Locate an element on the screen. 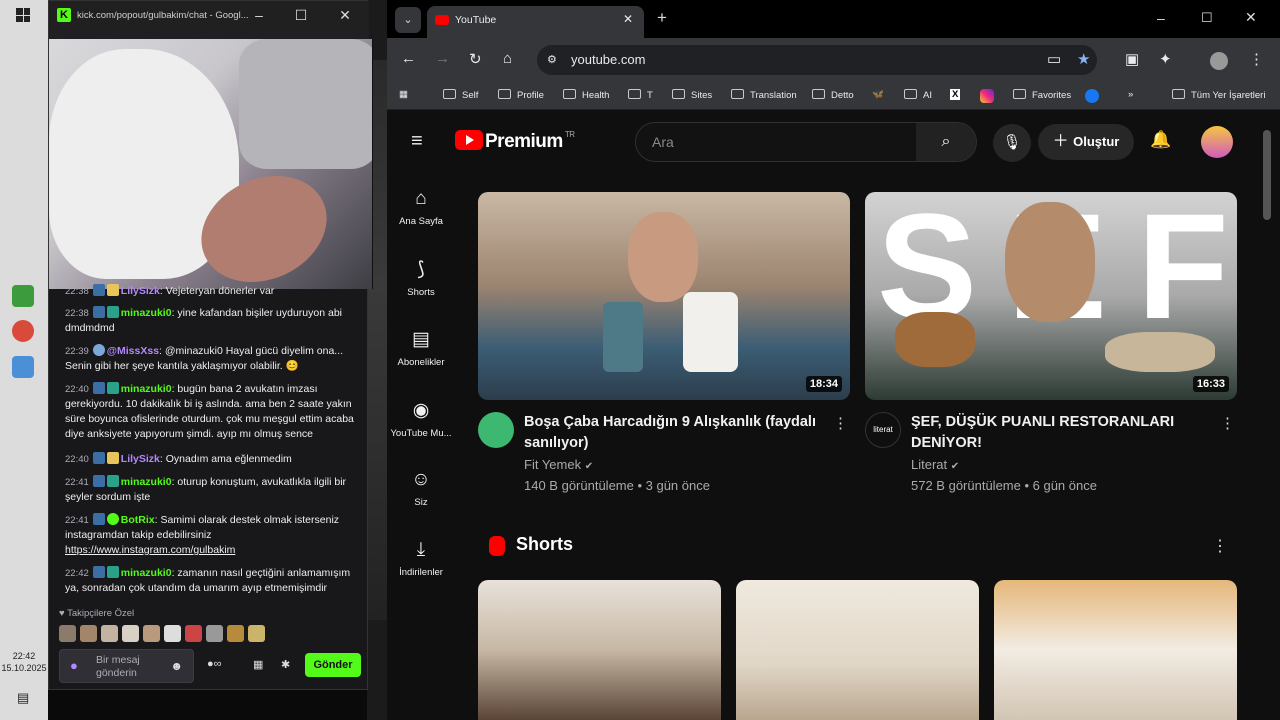 This screenshot has width=1280, height=720. home-icon: ⌂ is located at coordinates (507, 58).